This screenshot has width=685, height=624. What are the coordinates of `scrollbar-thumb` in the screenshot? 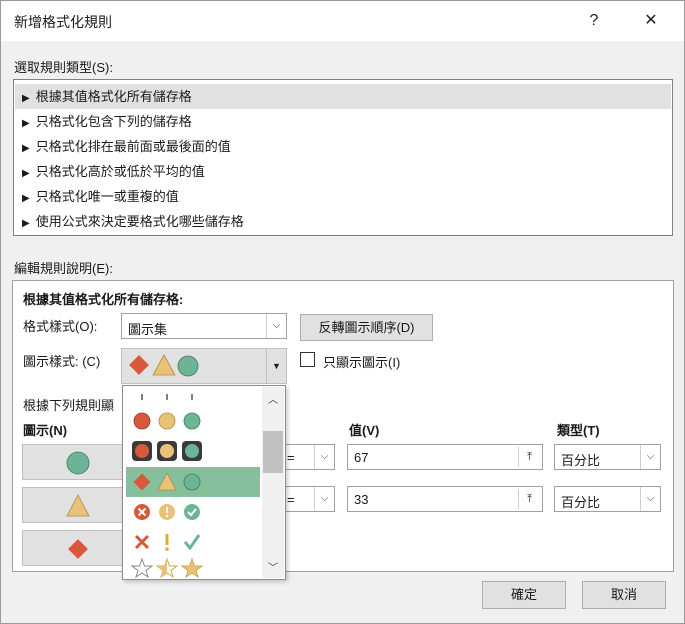 It's located at (273, 452).